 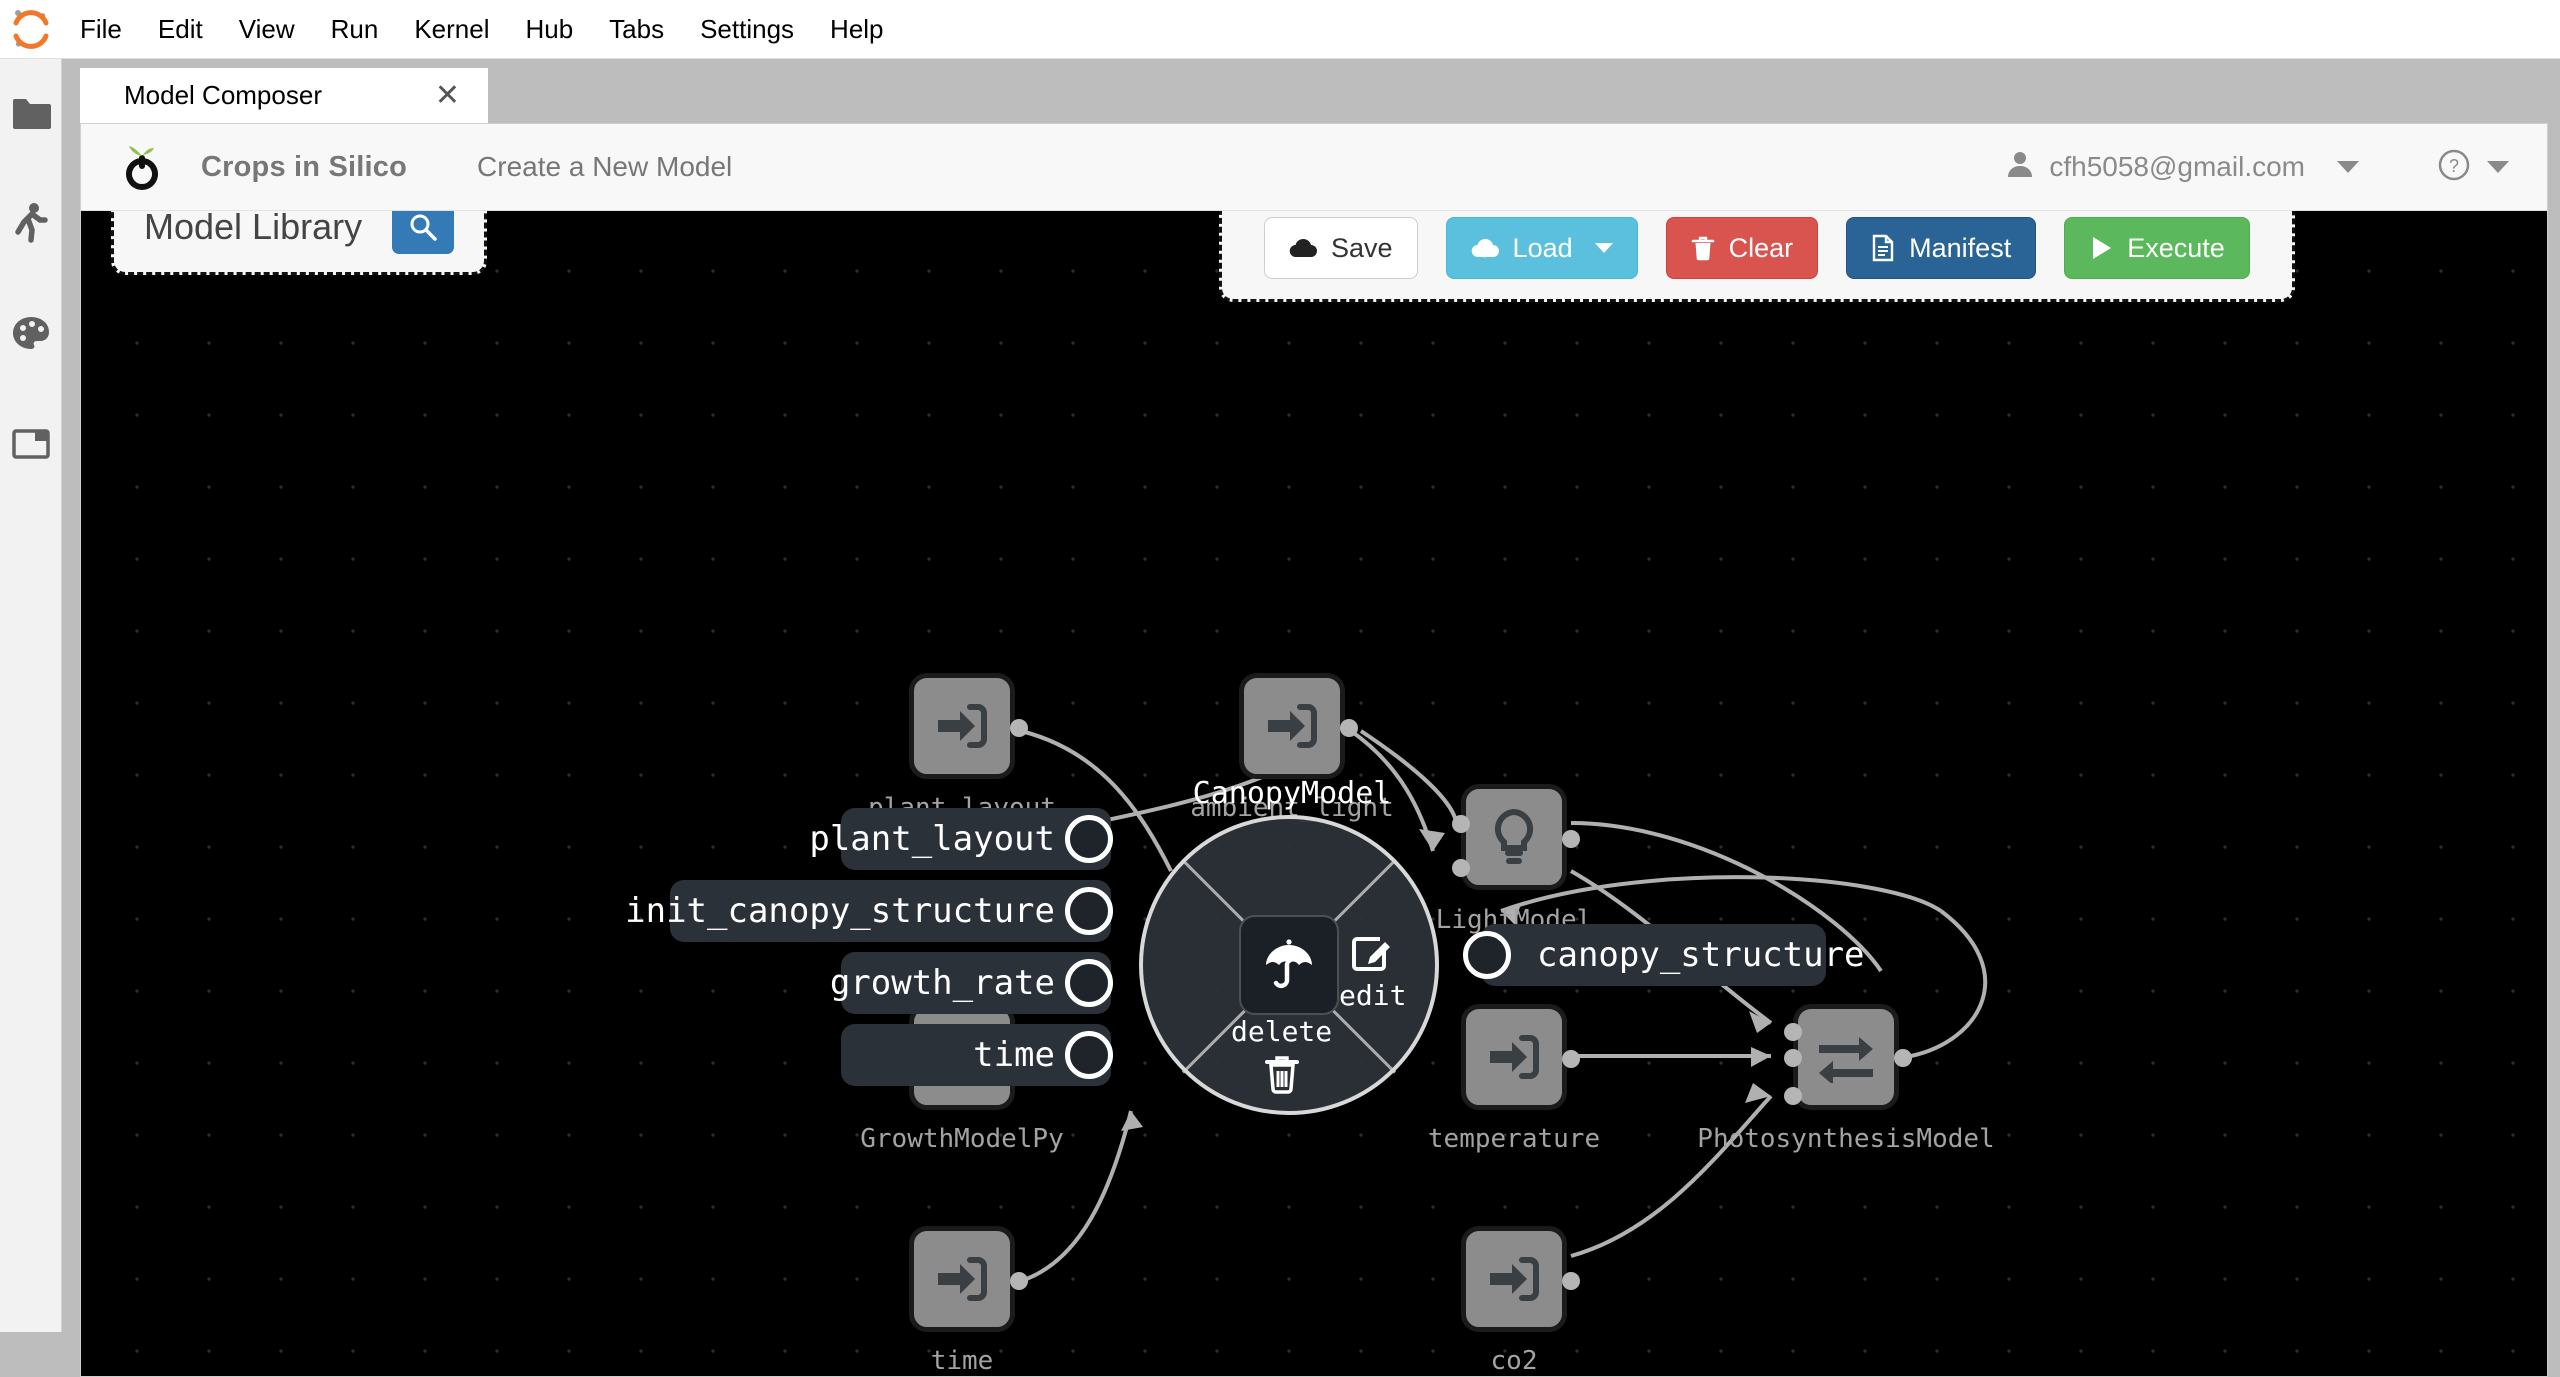 I want to click on port-chip-label: growth_rate, so click(x=942, y=983).